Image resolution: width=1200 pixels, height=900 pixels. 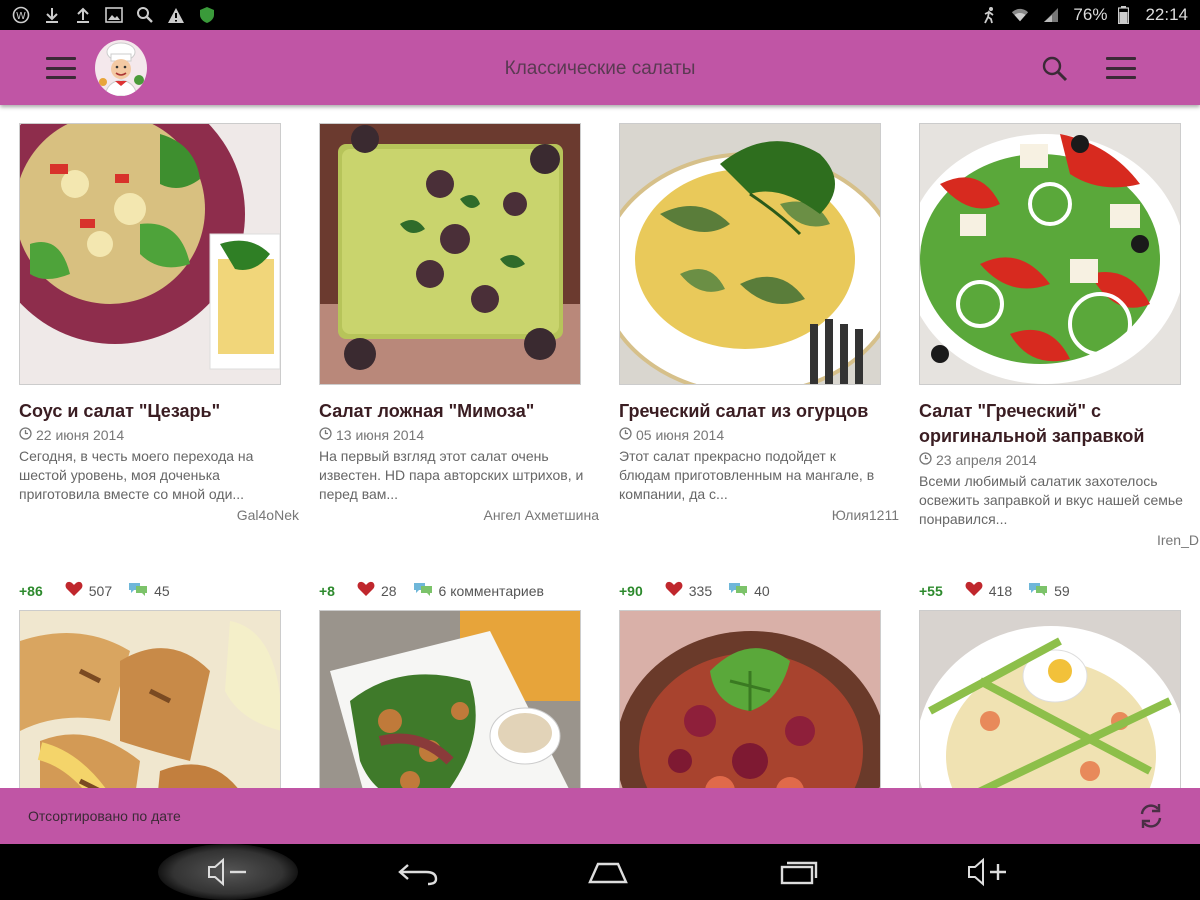 What do you see at coordinates (61, 68) in the screenshot?
I see `hamburger-icon` at bounding box center [61, 68].